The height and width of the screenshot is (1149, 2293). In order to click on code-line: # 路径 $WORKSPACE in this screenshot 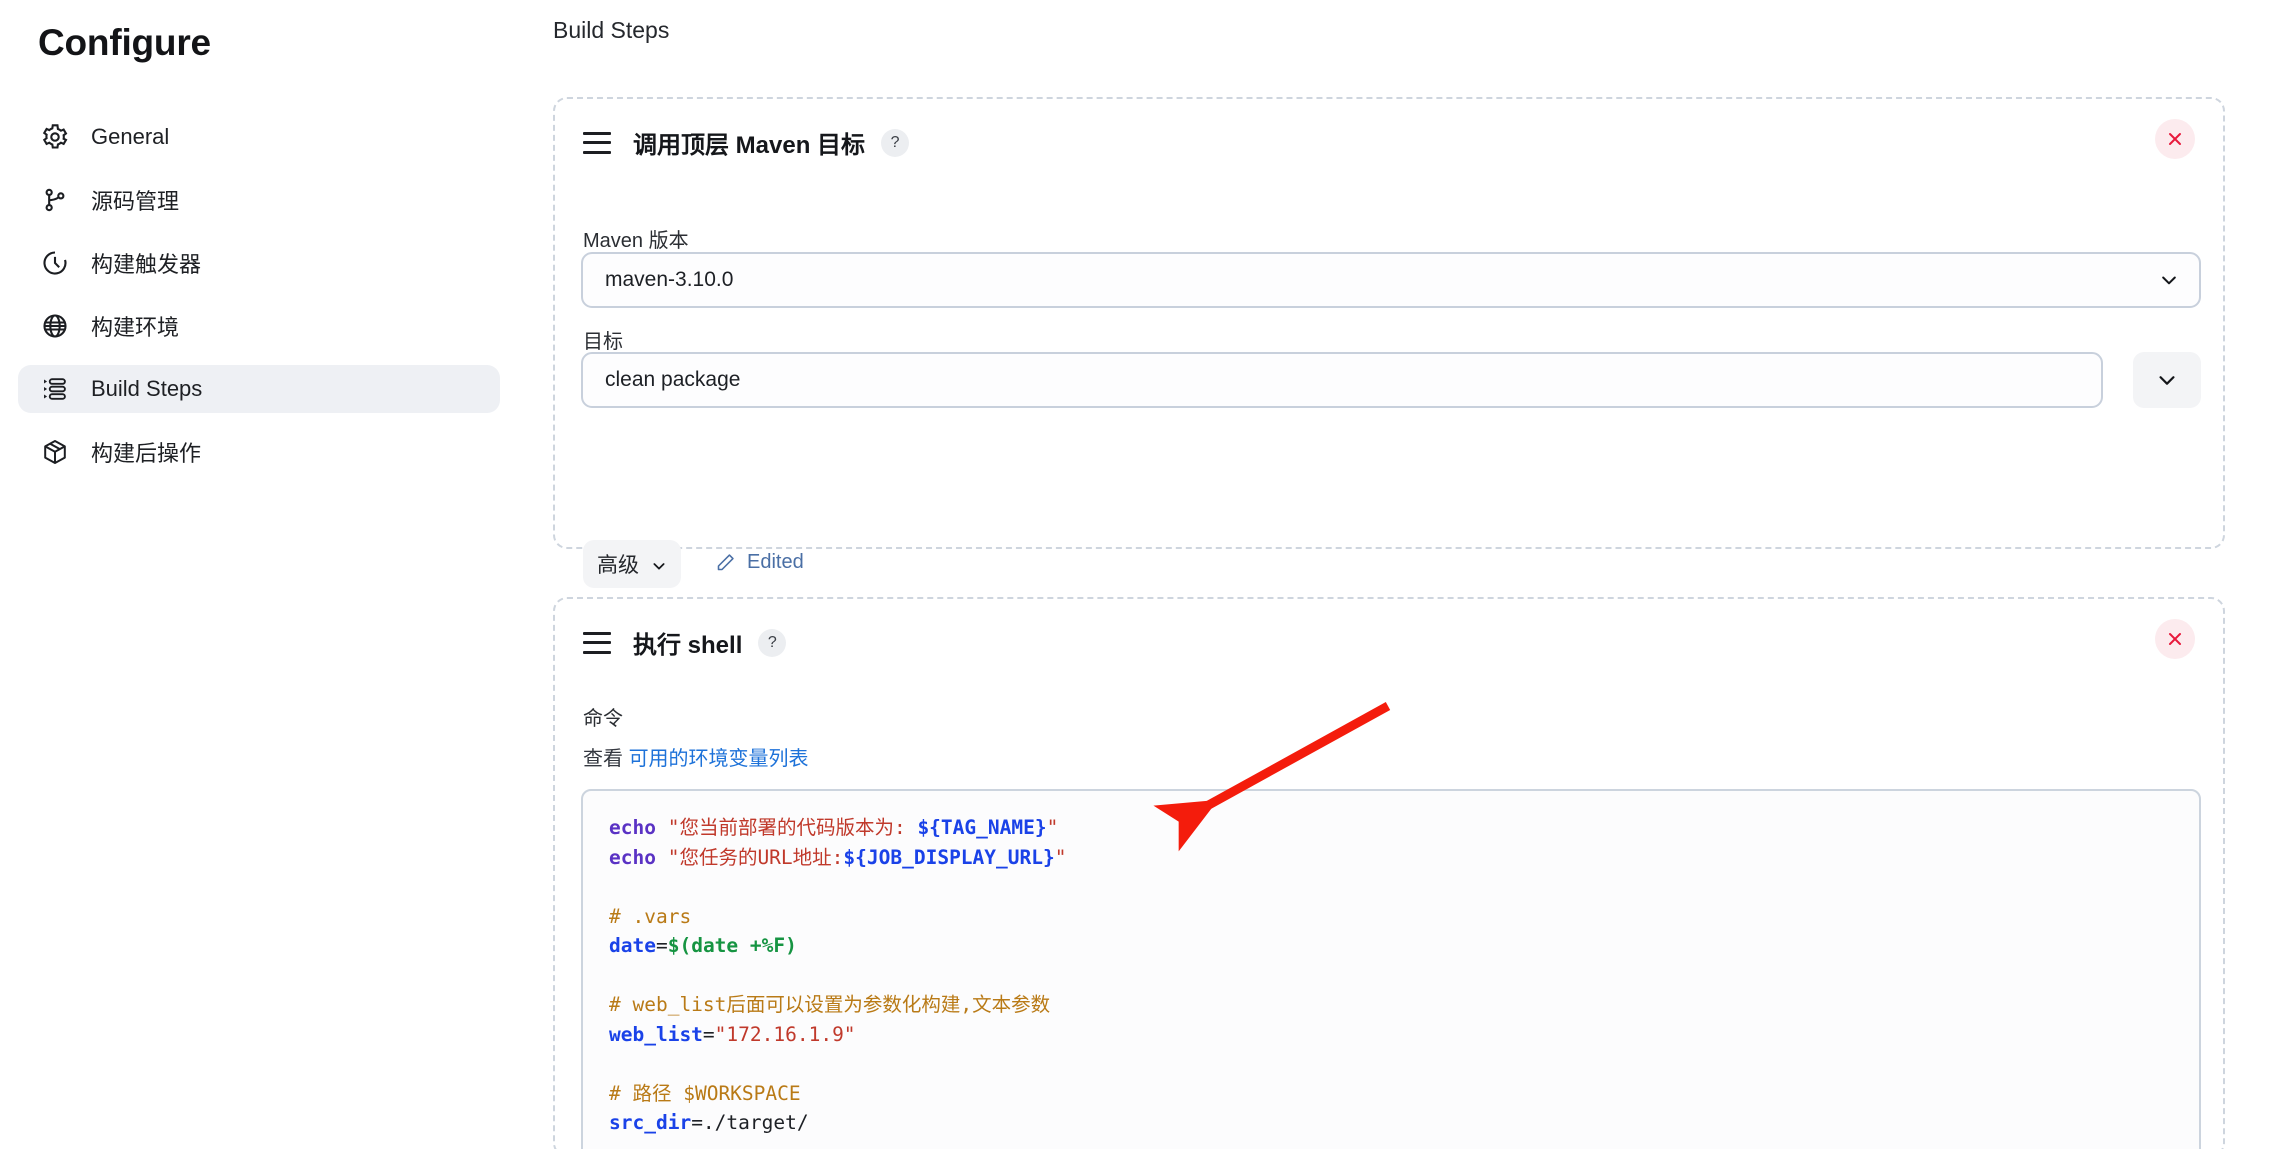, I will do `click(1404, 1094)`.